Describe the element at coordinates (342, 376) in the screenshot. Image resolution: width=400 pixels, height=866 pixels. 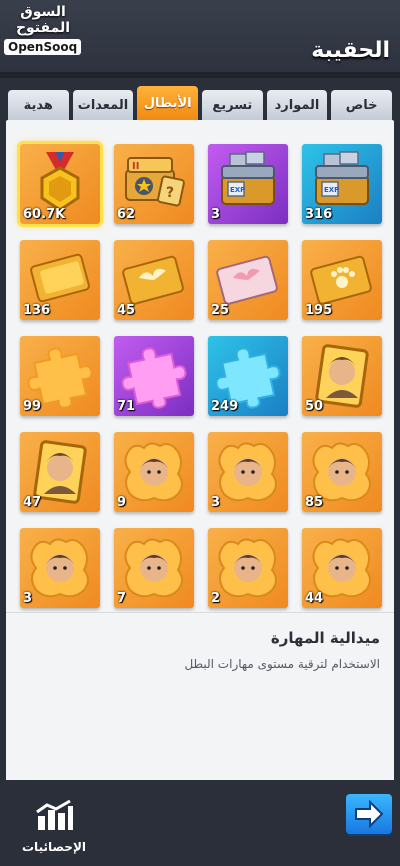
I see `inventory-item: 50` at that location.